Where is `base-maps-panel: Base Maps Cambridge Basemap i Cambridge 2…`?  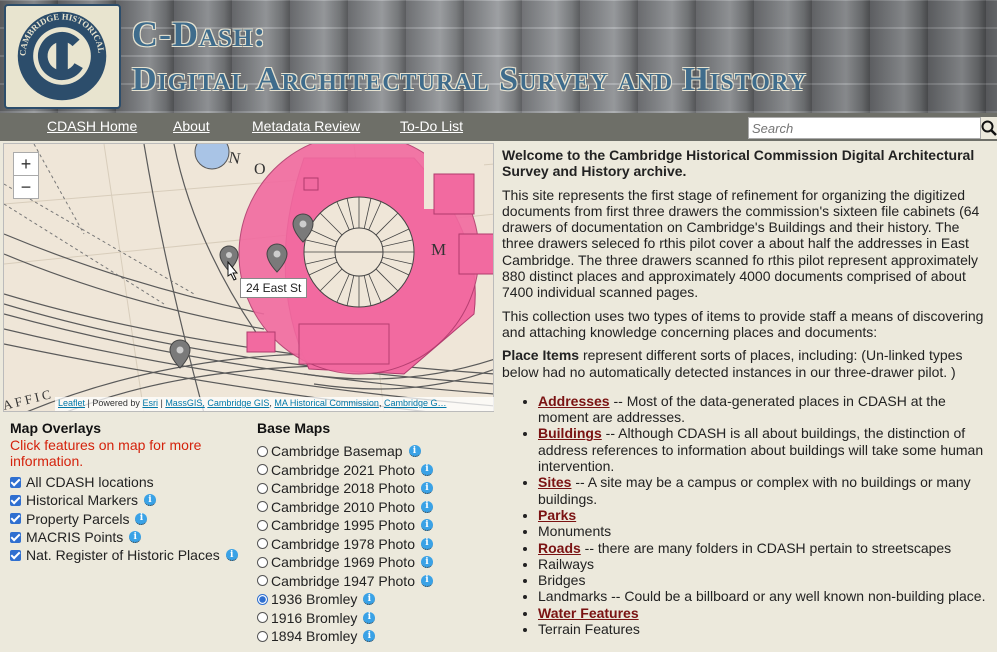 base-maps-panel: Base Maps Cambridge Basemap i Cambridge 2… is located at coordinates (374, 533).